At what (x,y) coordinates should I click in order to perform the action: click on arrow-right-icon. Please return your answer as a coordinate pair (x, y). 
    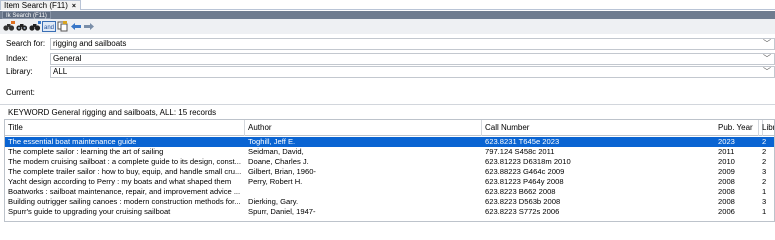
    Looking at the image, I should click on (89, 26).